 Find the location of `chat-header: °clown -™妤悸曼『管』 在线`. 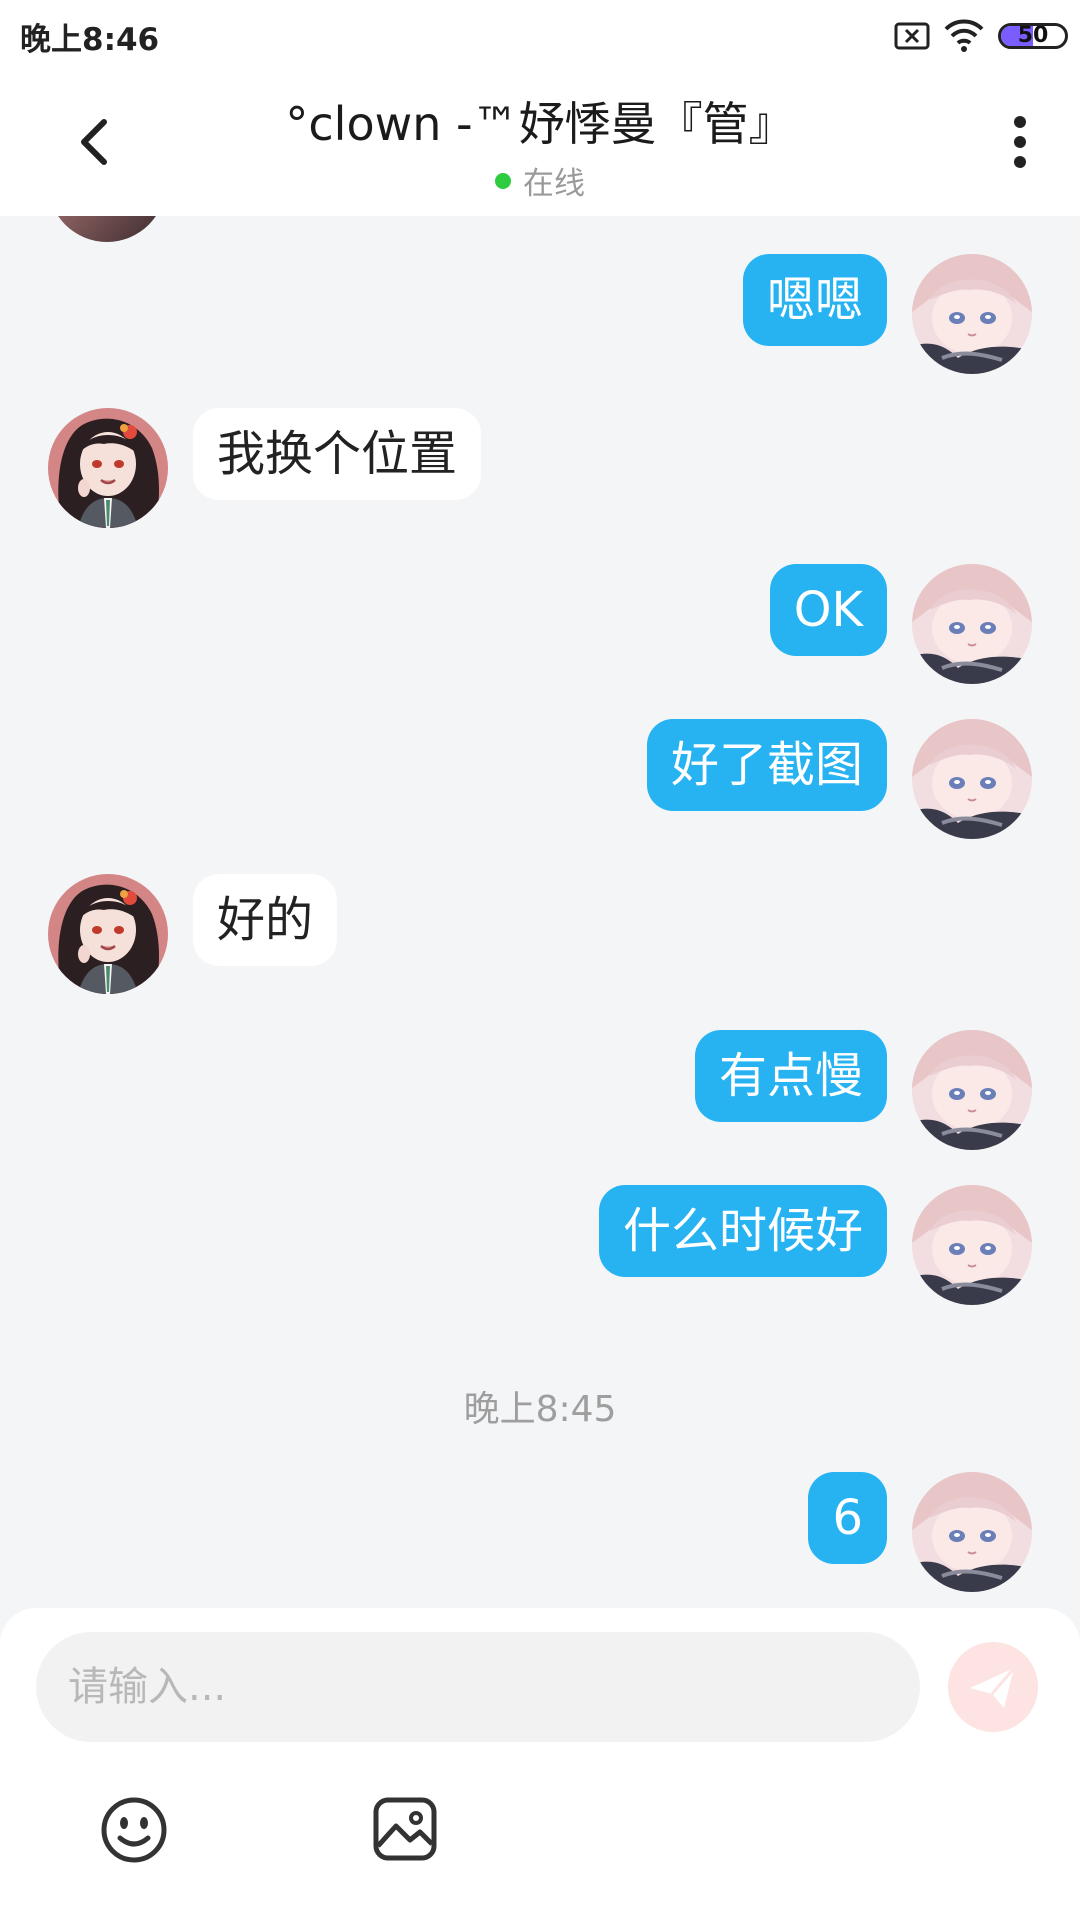

chat-header: °clown -™妤悸曼『管』 在线 is located at coordinates (540, 144).